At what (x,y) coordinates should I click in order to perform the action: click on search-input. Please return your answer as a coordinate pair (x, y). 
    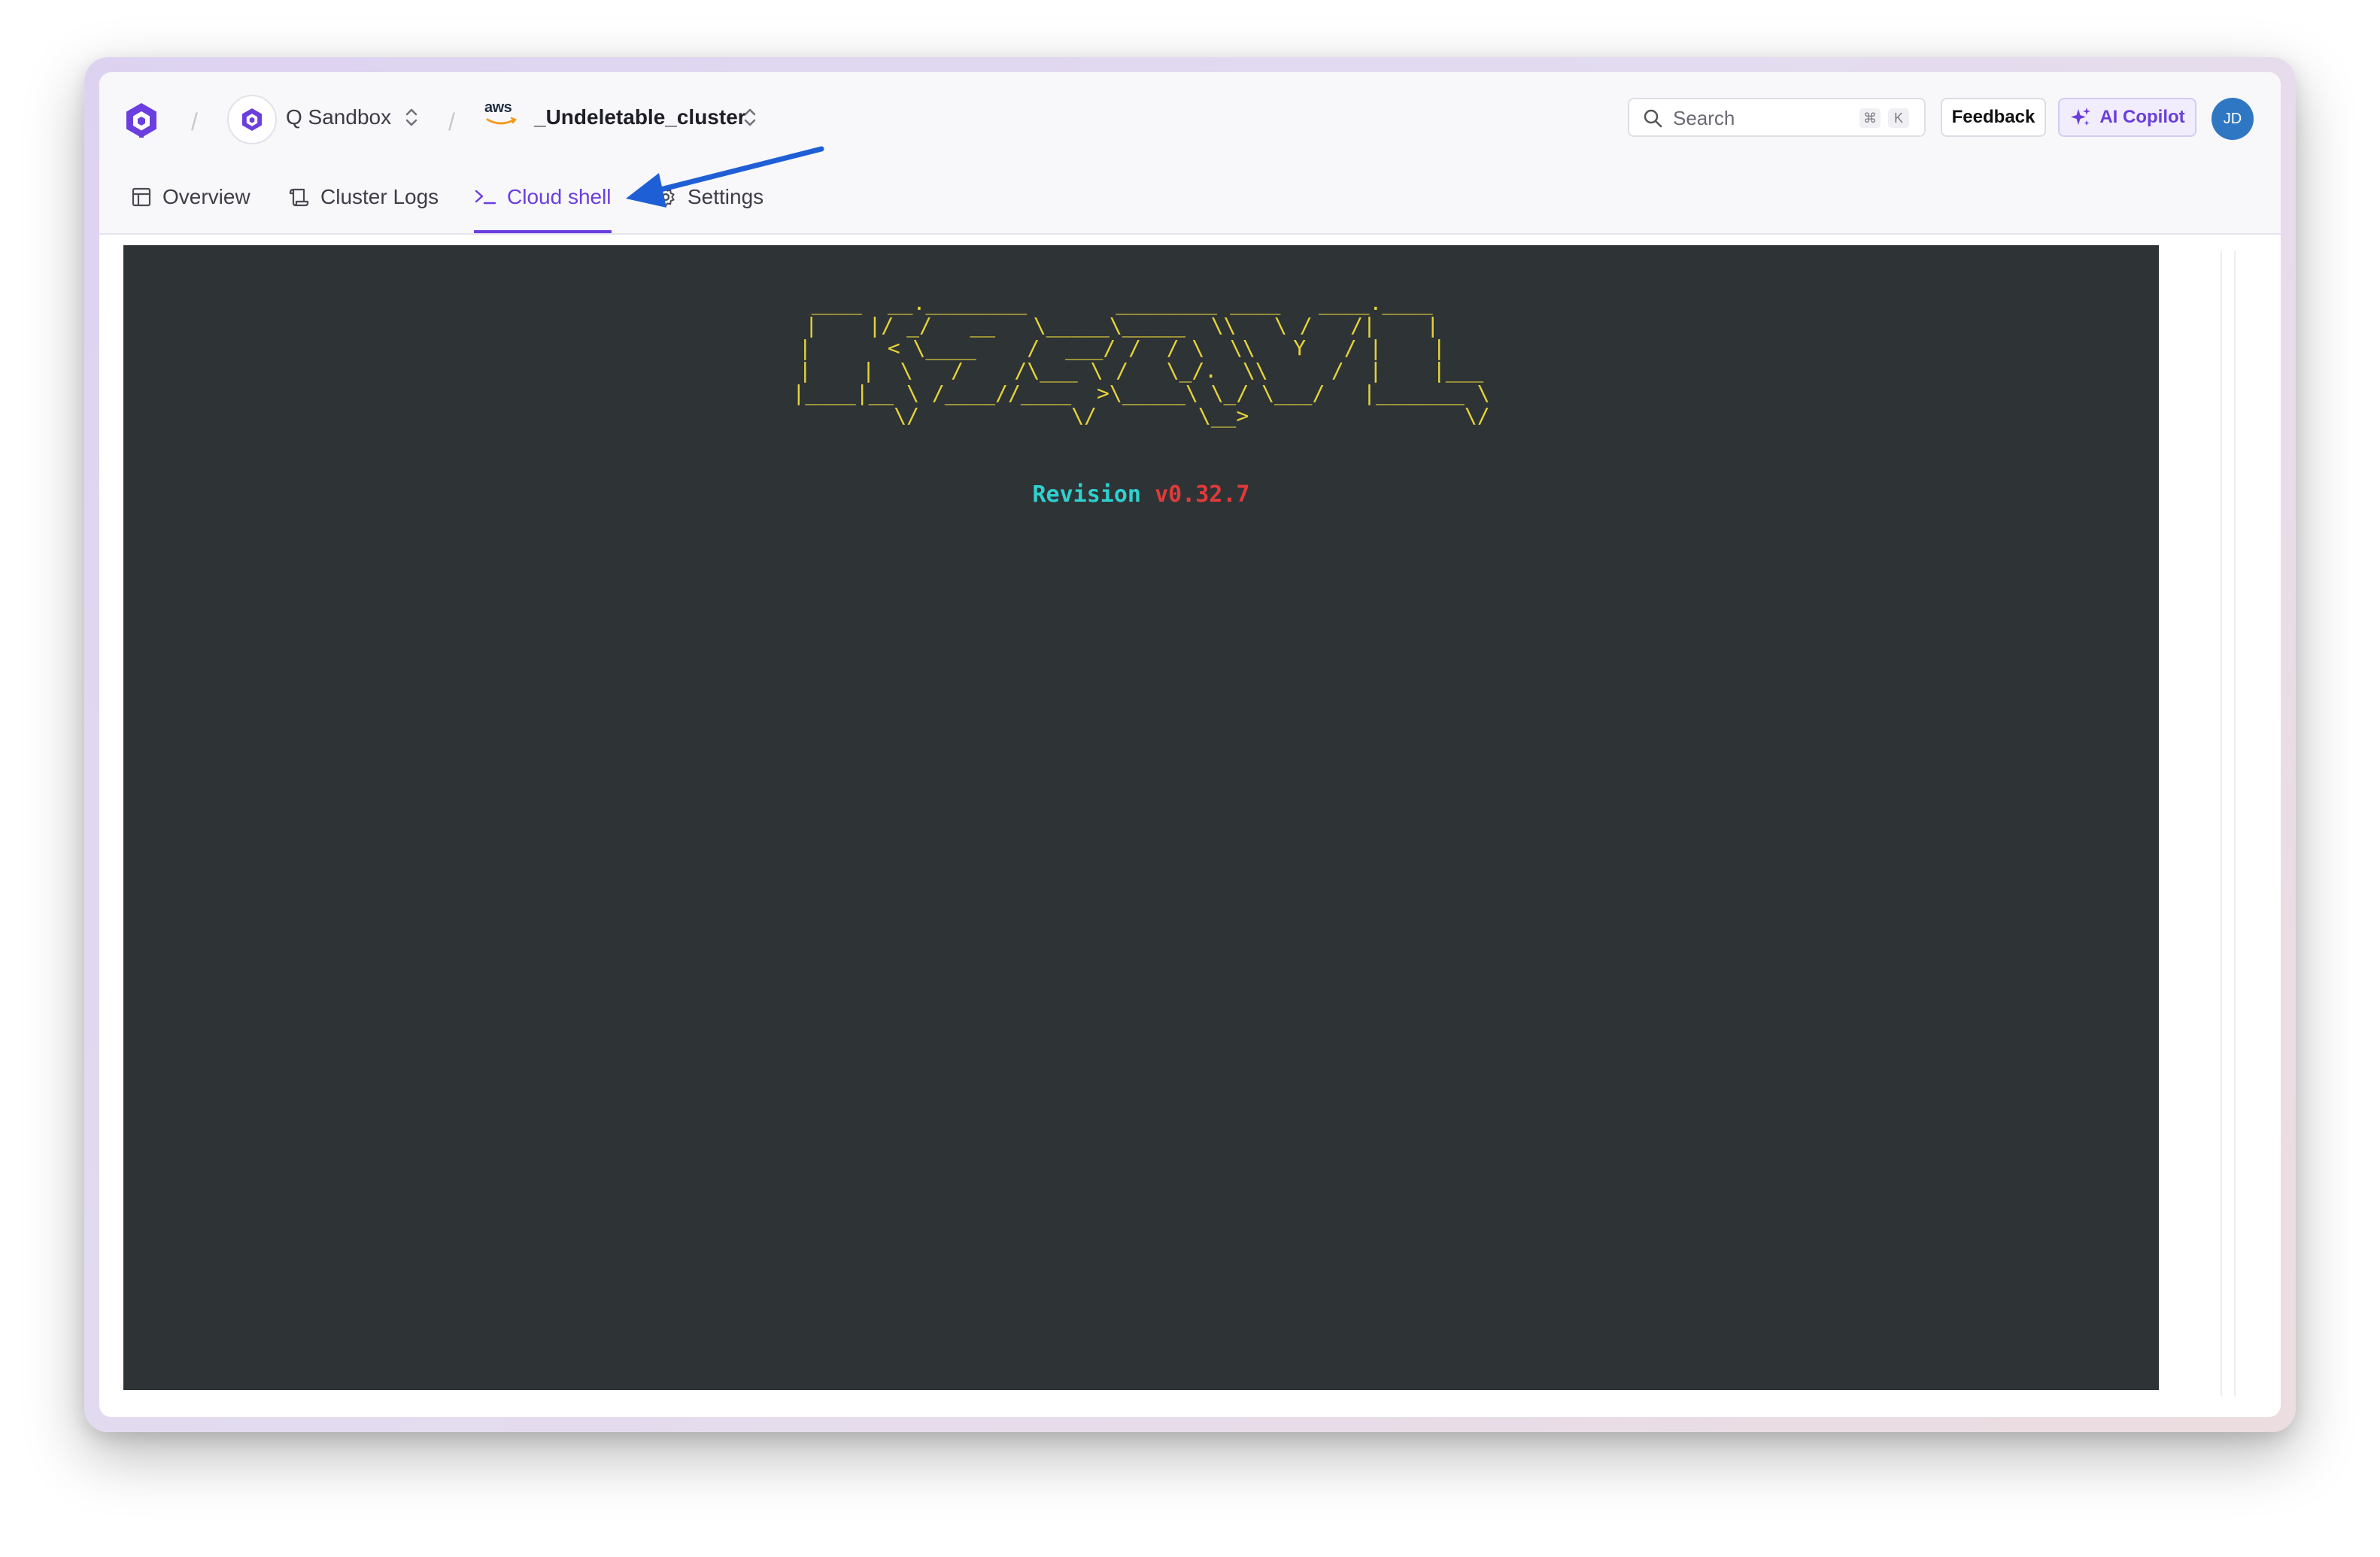
    Looking at the image, I should click on (1755, 118).